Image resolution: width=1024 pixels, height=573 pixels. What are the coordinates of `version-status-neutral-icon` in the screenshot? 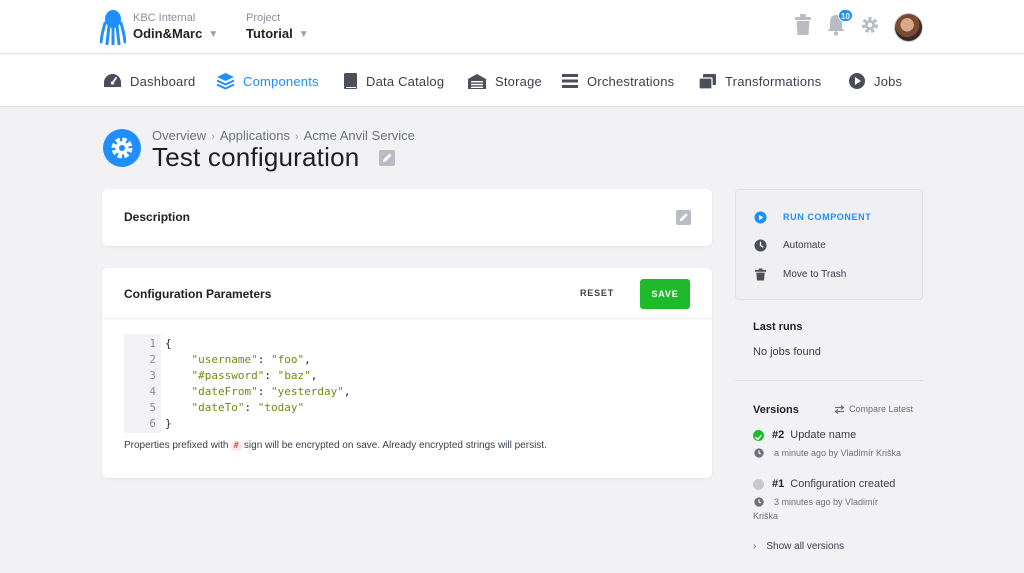 It's located at (758, 484).